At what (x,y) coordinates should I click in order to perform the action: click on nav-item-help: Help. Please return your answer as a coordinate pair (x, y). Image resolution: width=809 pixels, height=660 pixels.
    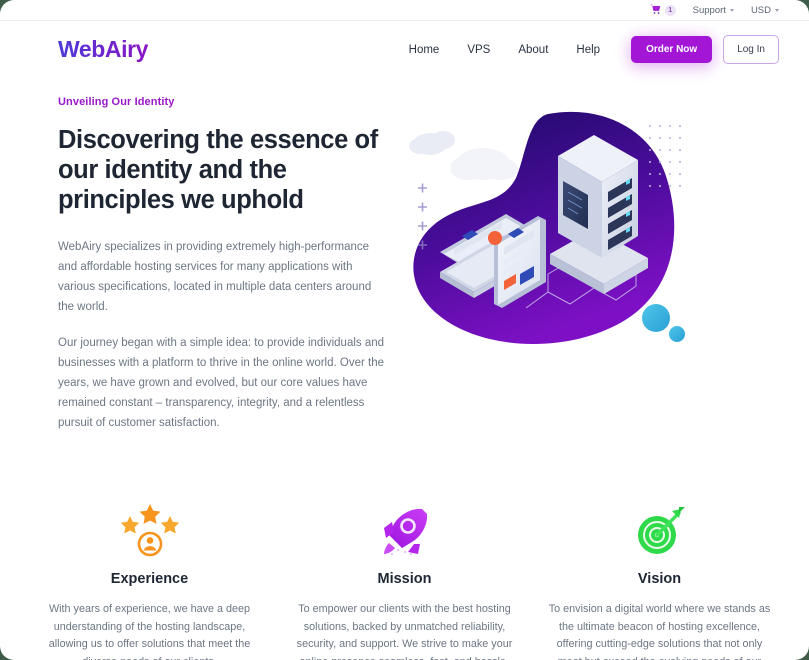
    Looking at the image, I should click on (588, 50).